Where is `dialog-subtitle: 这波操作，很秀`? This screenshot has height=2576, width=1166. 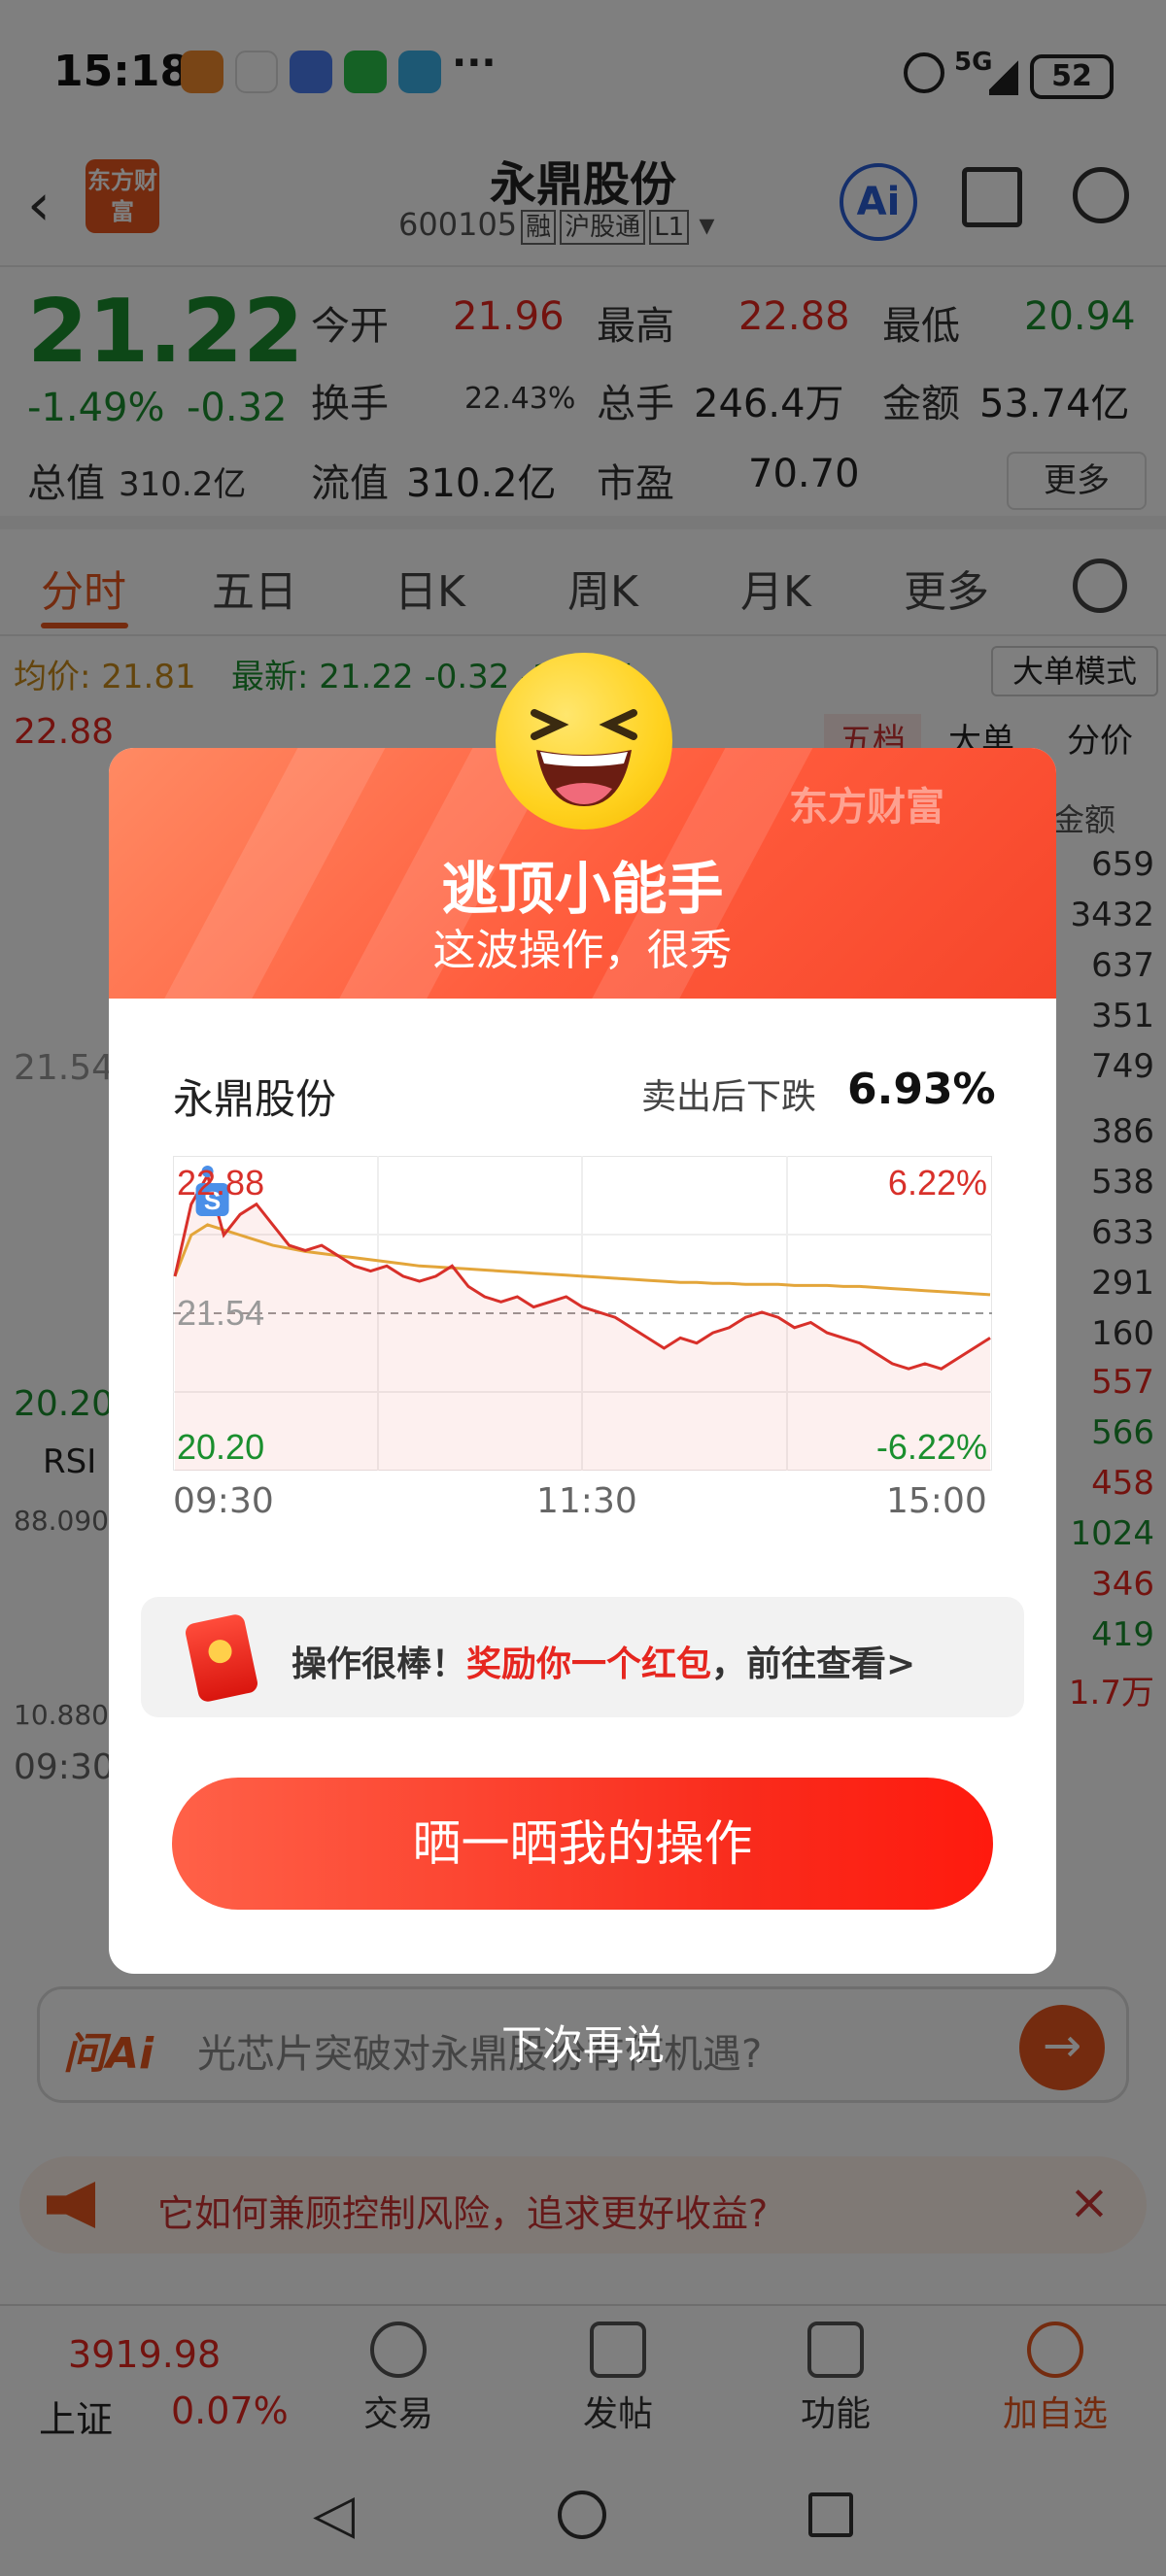
dialog-subtitle: 这波操作，很秀 is located at coordinates (582, 950).